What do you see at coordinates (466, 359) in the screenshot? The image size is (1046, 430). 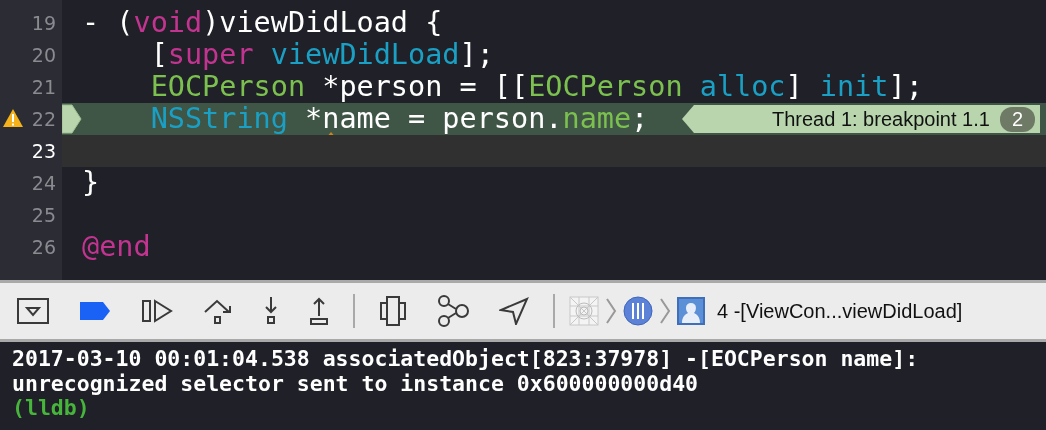 I see `console-output: 2017-03-10 00:01:04.538 associatedObject[823:37978] -[EOCPerson name]:` at bounding box center [466, 359].